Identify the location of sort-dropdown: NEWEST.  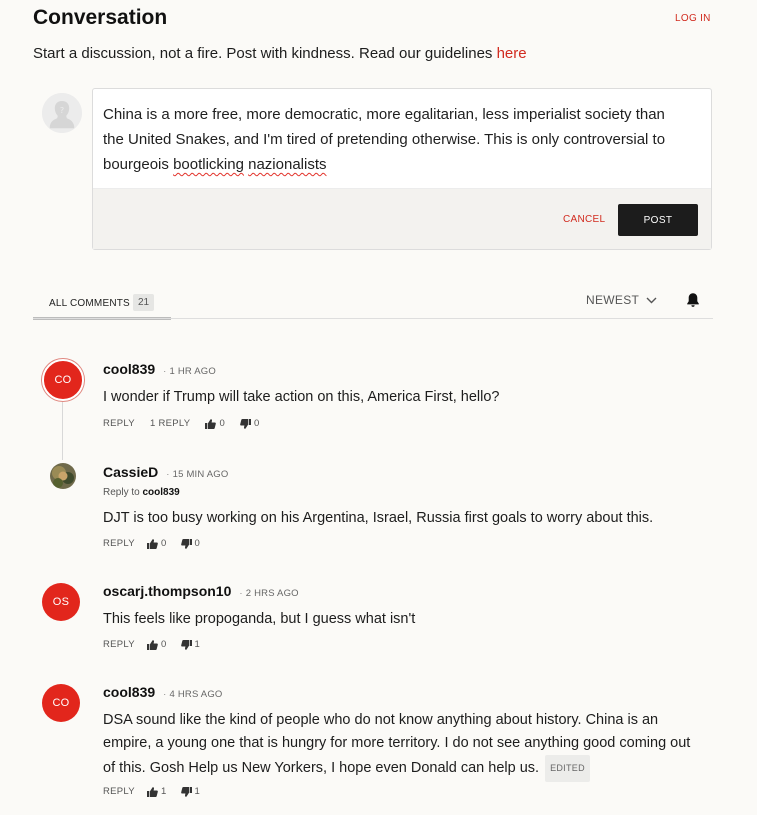
(621, 300).